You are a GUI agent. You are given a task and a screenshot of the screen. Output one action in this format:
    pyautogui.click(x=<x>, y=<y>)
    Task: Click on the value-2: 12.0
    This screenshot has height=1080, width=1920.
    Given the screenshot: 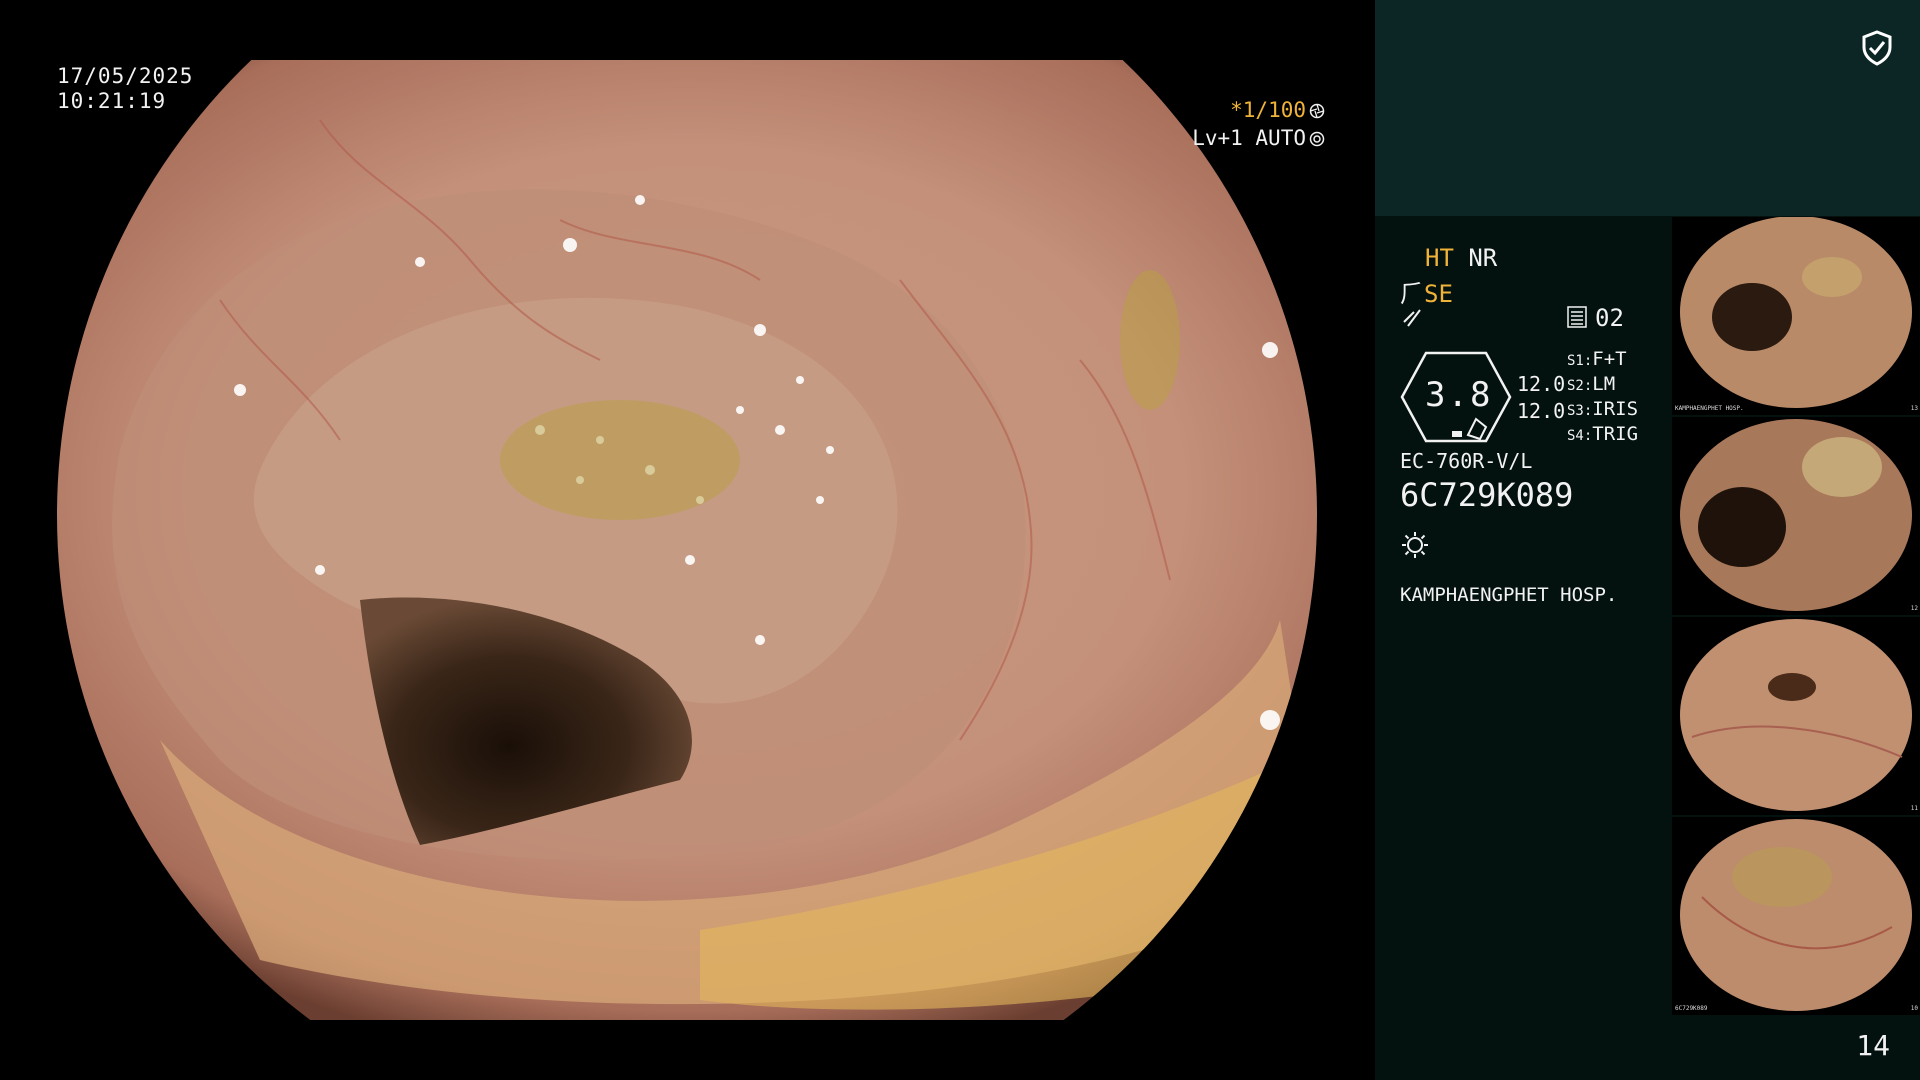 What is the action you would take?
    pyautogui.click(x=1541, y=411)
    